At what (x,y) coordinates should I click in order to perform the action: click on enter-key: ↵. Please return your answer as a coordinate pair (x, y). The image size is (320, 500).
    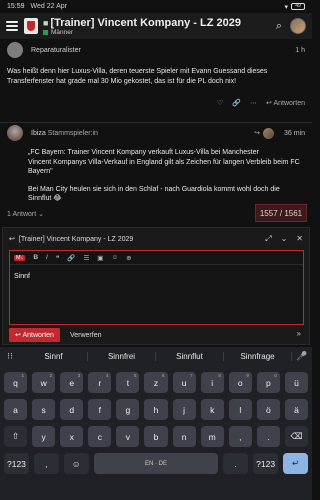
    Looking at the image, I should click on (295, 463).